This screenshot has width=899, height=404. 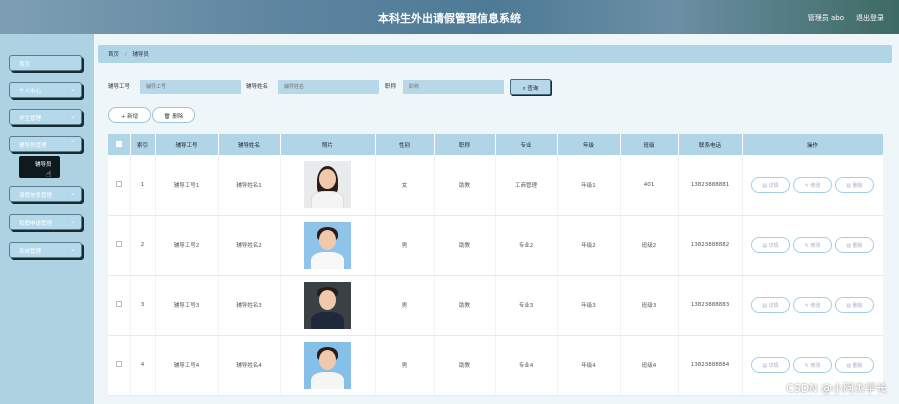 I want to click on col-header: 年级, so click(x=589, y=144).